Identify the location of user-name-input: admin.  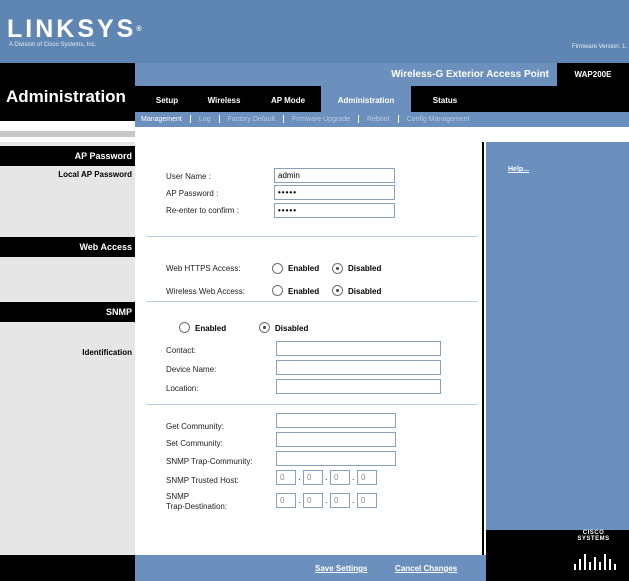
(334, 175).